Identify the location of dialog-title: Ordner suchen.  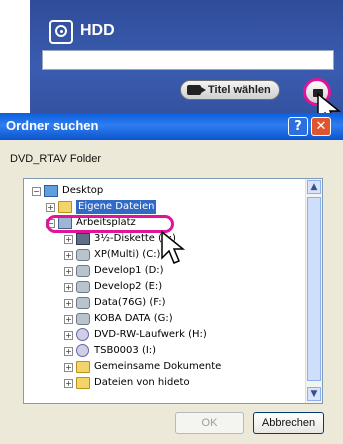
(52, 125).